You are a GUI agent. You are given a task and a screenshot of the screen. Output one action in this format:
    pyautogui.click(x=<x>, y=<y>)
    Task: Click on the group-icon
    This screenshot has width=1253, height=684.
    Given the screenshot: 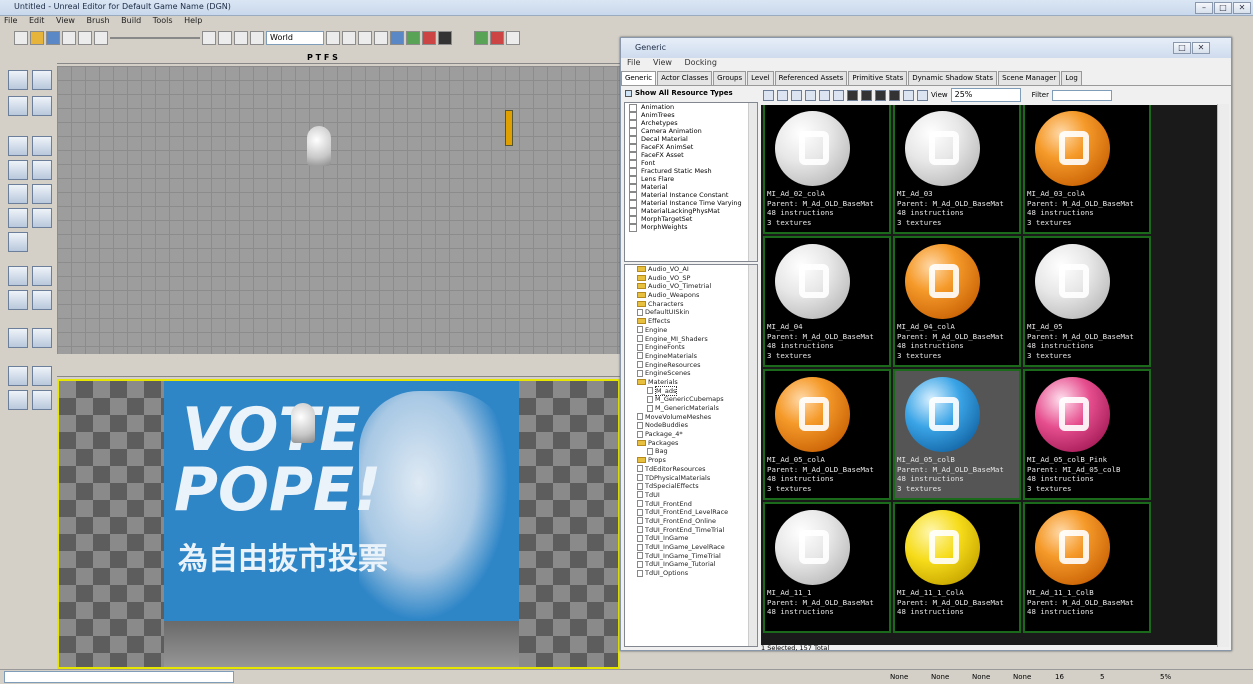 What is the action you would take?
    pyautogui.click(x=824, y=95)
    